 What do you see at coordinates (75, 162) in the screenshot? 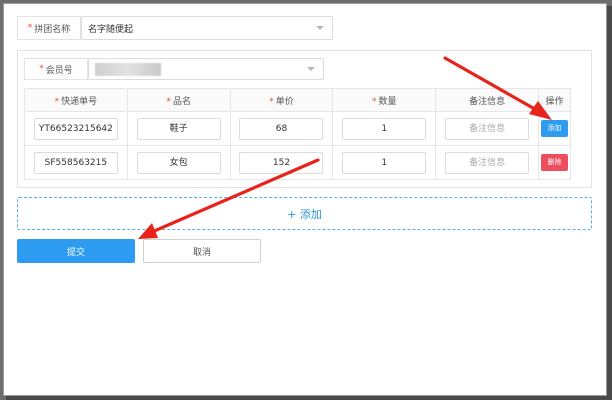
I see `tracking-input: SF558563215` at bounding box center [75, 162].